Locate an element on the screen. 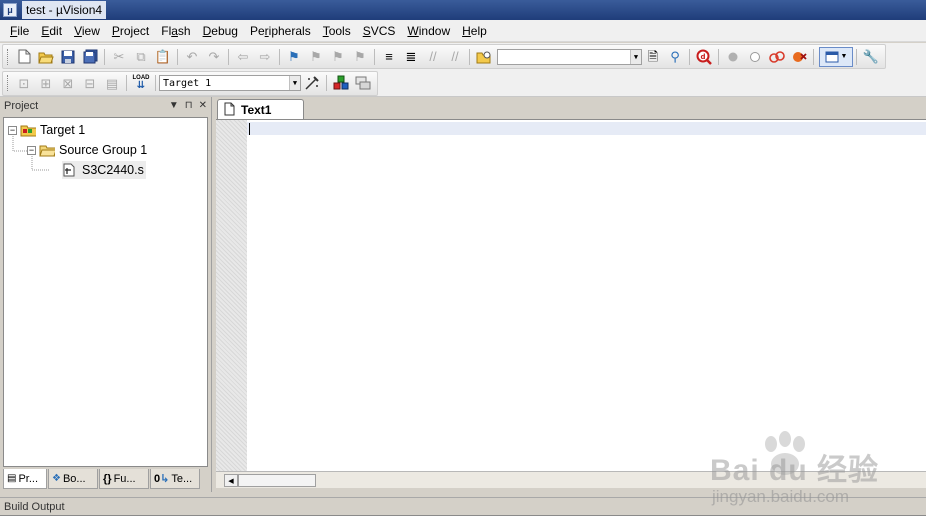 The image size is (926, 529). close-icon: ✕ is located at coordinates (203, 105).